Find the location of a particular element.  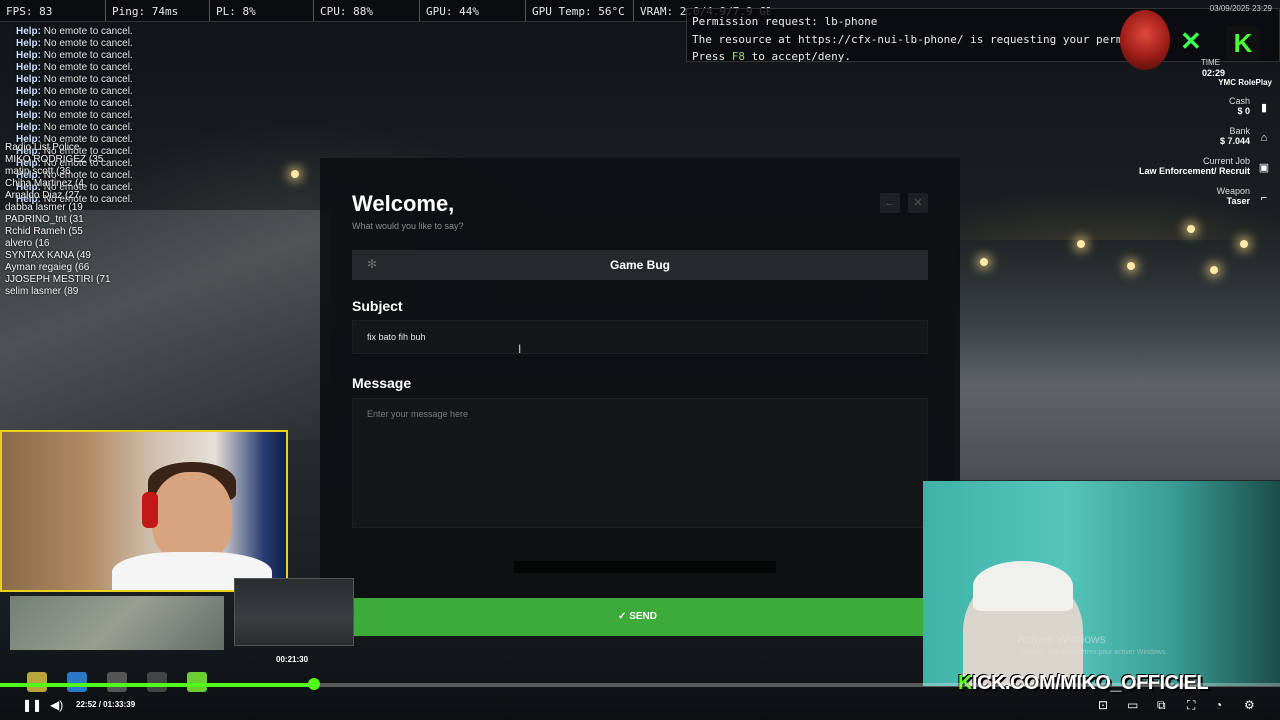

category-label: Game Bug is located at coordinates (639, 265).